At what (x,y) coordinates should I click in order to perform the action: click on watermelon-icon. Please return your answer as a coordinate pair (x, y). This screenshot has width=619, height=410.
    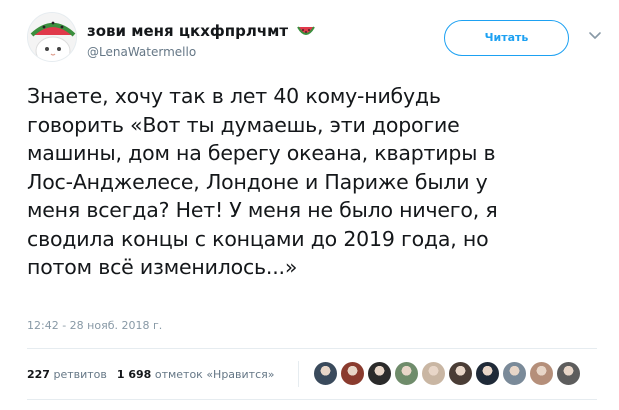
    Looking at the image, I should click on (306, 30).